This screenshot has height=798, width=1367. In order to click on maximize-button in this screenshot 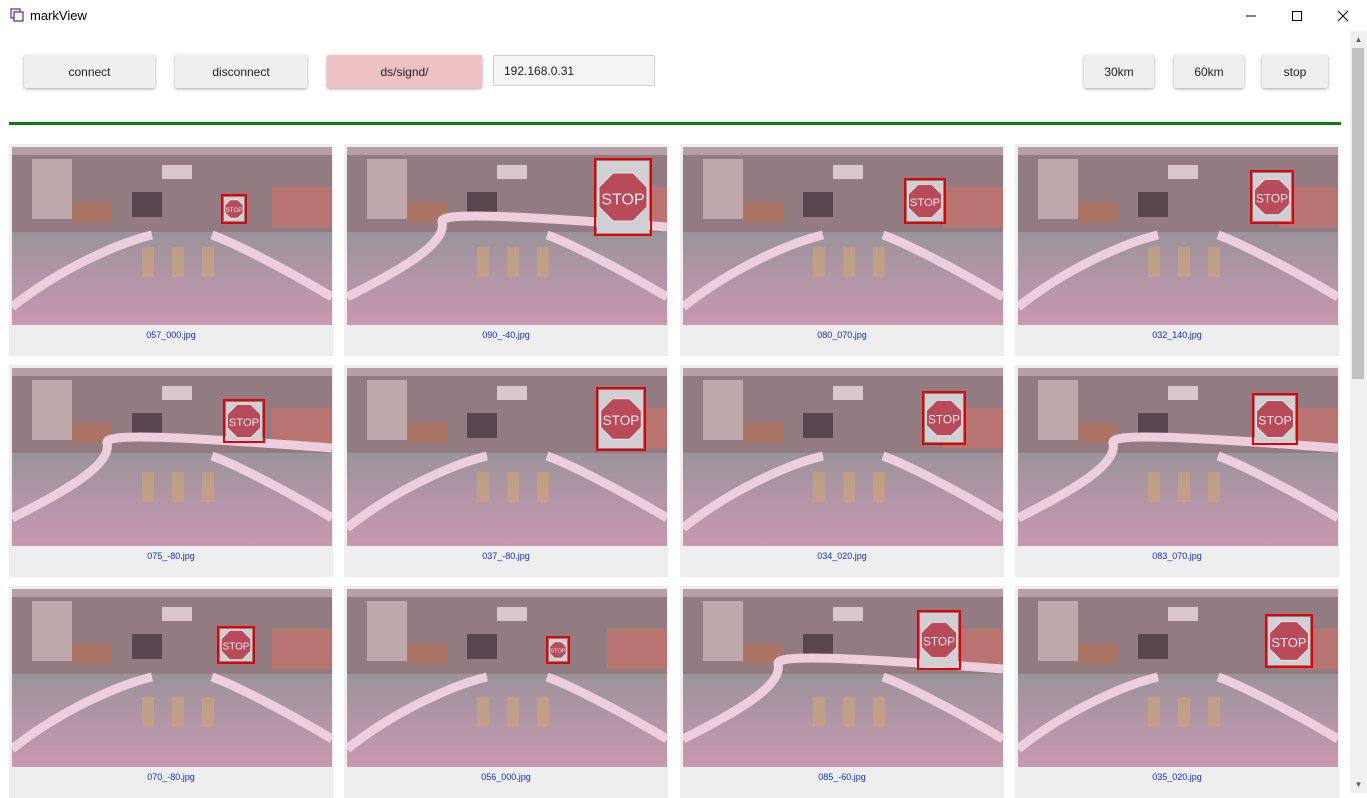, I will do `click(1297, 15)`.